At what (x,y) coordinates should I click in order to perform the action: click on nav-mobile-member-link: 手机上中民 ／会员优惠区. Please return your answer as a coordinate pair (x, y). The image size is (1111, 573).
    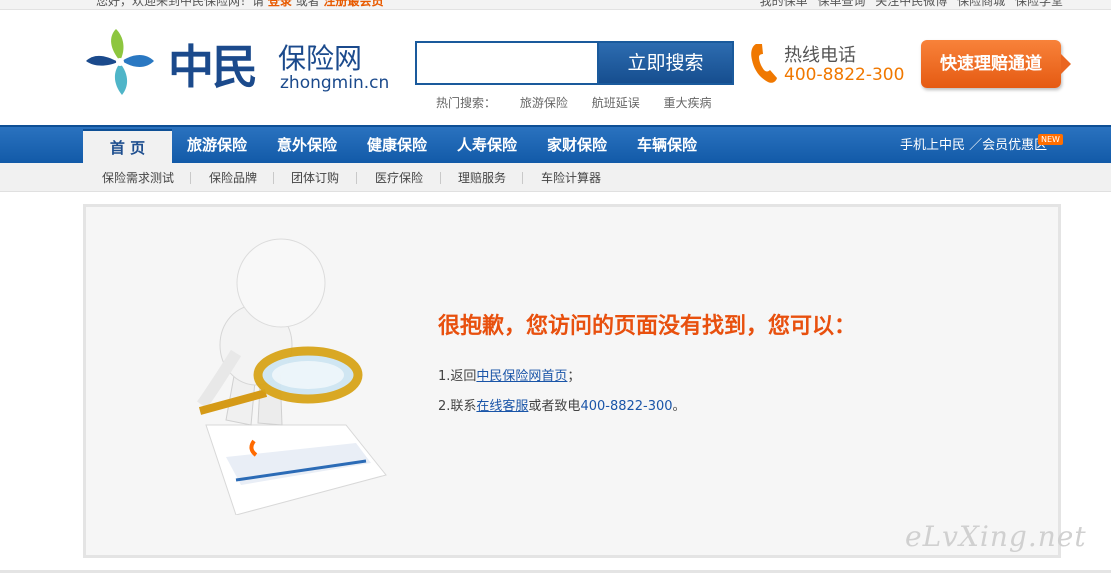
    Looking at the image, I should click on (973, 146).